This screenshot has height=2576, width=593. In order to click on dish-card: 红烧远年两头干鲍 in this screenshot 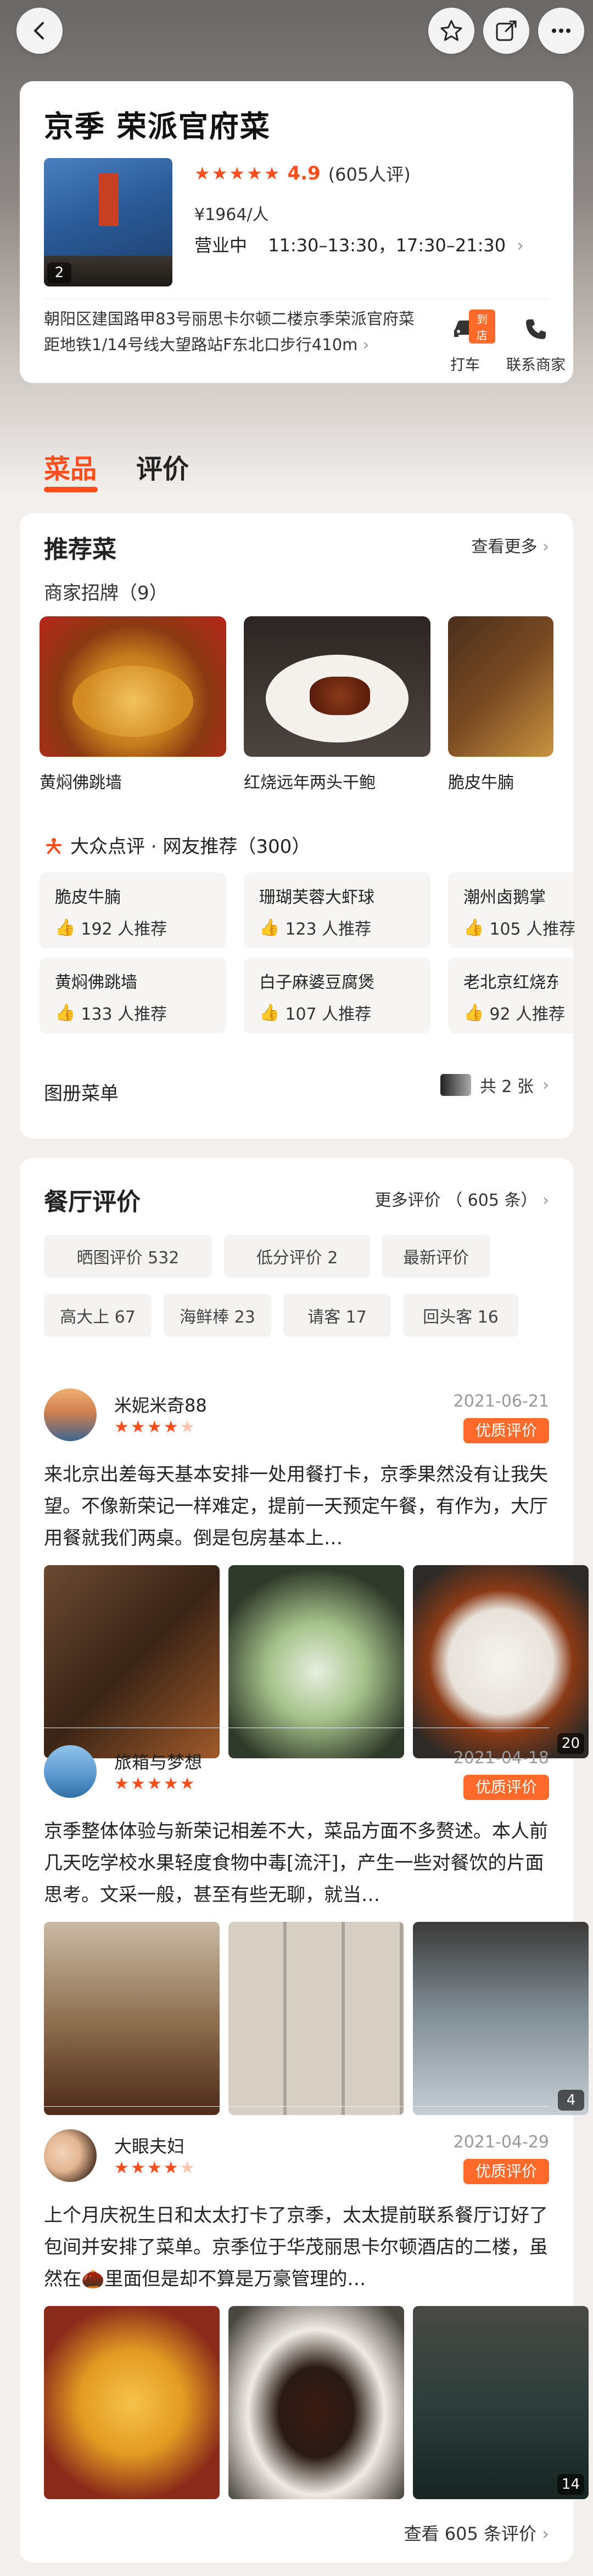, I will do `click(337, 704)`.